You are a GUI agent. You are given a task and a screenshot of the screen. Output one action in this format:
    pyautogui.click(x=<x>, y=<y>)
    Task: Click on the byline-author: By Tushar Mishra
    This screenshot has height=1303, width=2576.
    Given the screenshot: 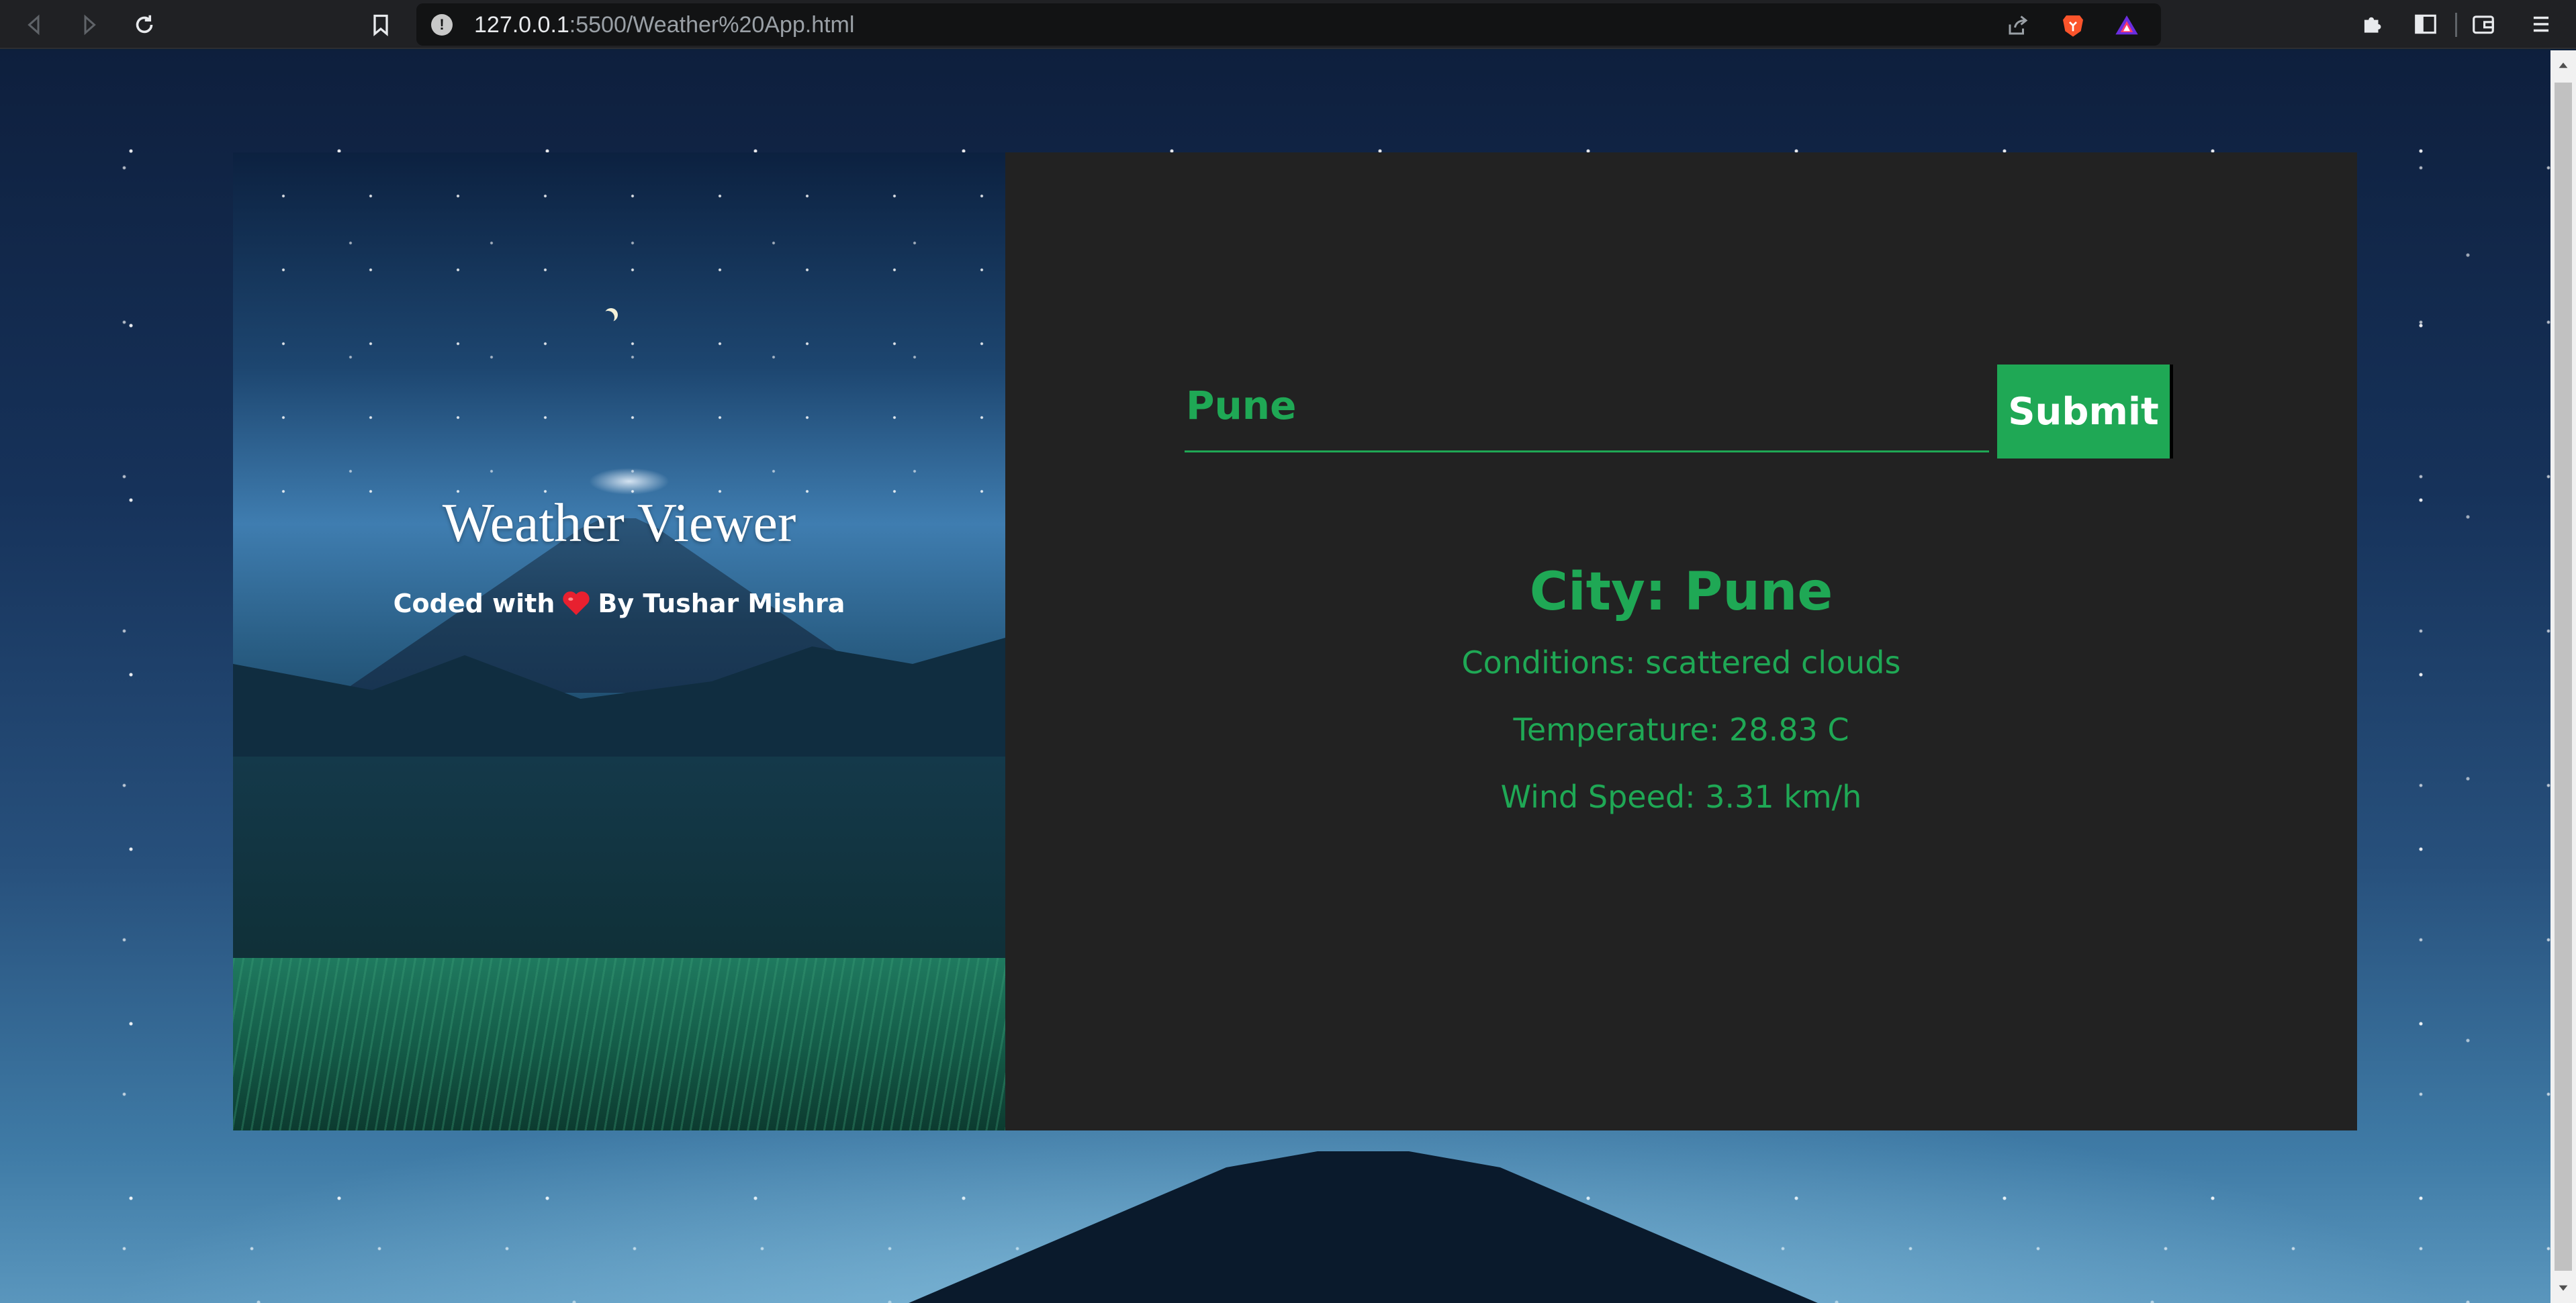 What is the action you would take?
    pyautogui.click(x=721, y=603)
    